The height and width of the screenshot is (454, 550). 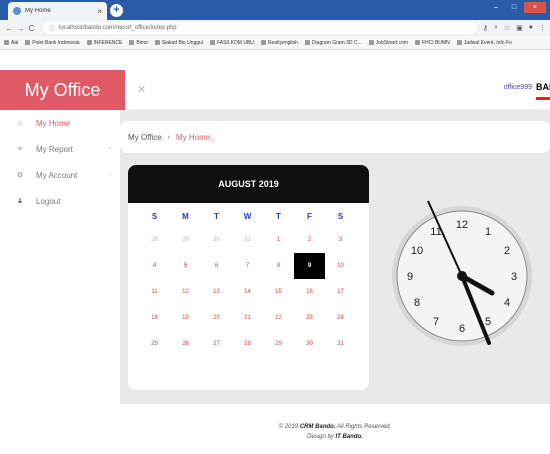 I want to click on calendar-day: 24, so click(x=340, y=318).